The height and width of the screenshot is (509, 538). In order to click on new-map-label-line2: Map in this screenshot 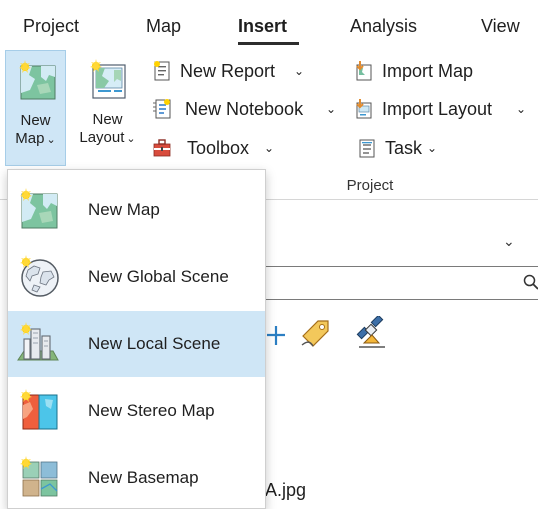, I will do `click(30, 138)`.